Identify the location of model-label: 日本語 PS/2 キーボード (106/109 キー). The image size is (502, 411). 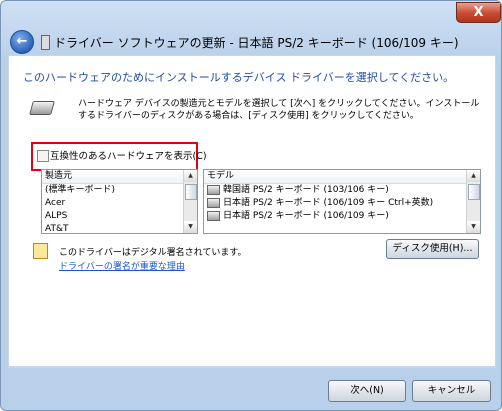
(306, 216).